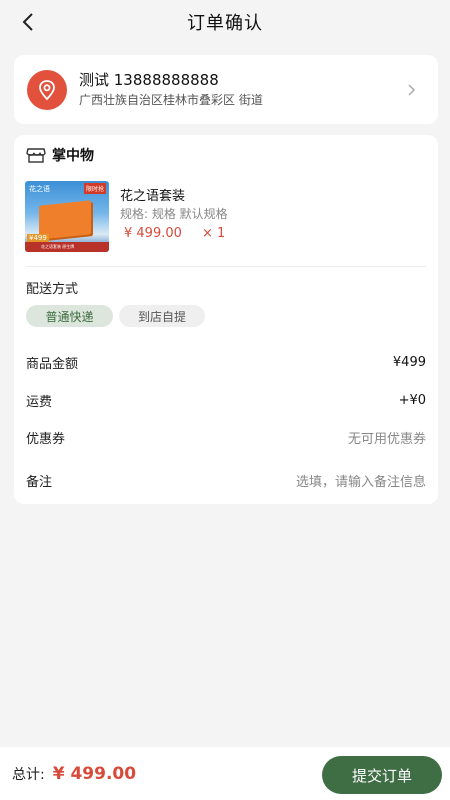 The width and height of the screenshot is (450, 800). I want to click on shop-header: 掌中物, so click(60, 155).